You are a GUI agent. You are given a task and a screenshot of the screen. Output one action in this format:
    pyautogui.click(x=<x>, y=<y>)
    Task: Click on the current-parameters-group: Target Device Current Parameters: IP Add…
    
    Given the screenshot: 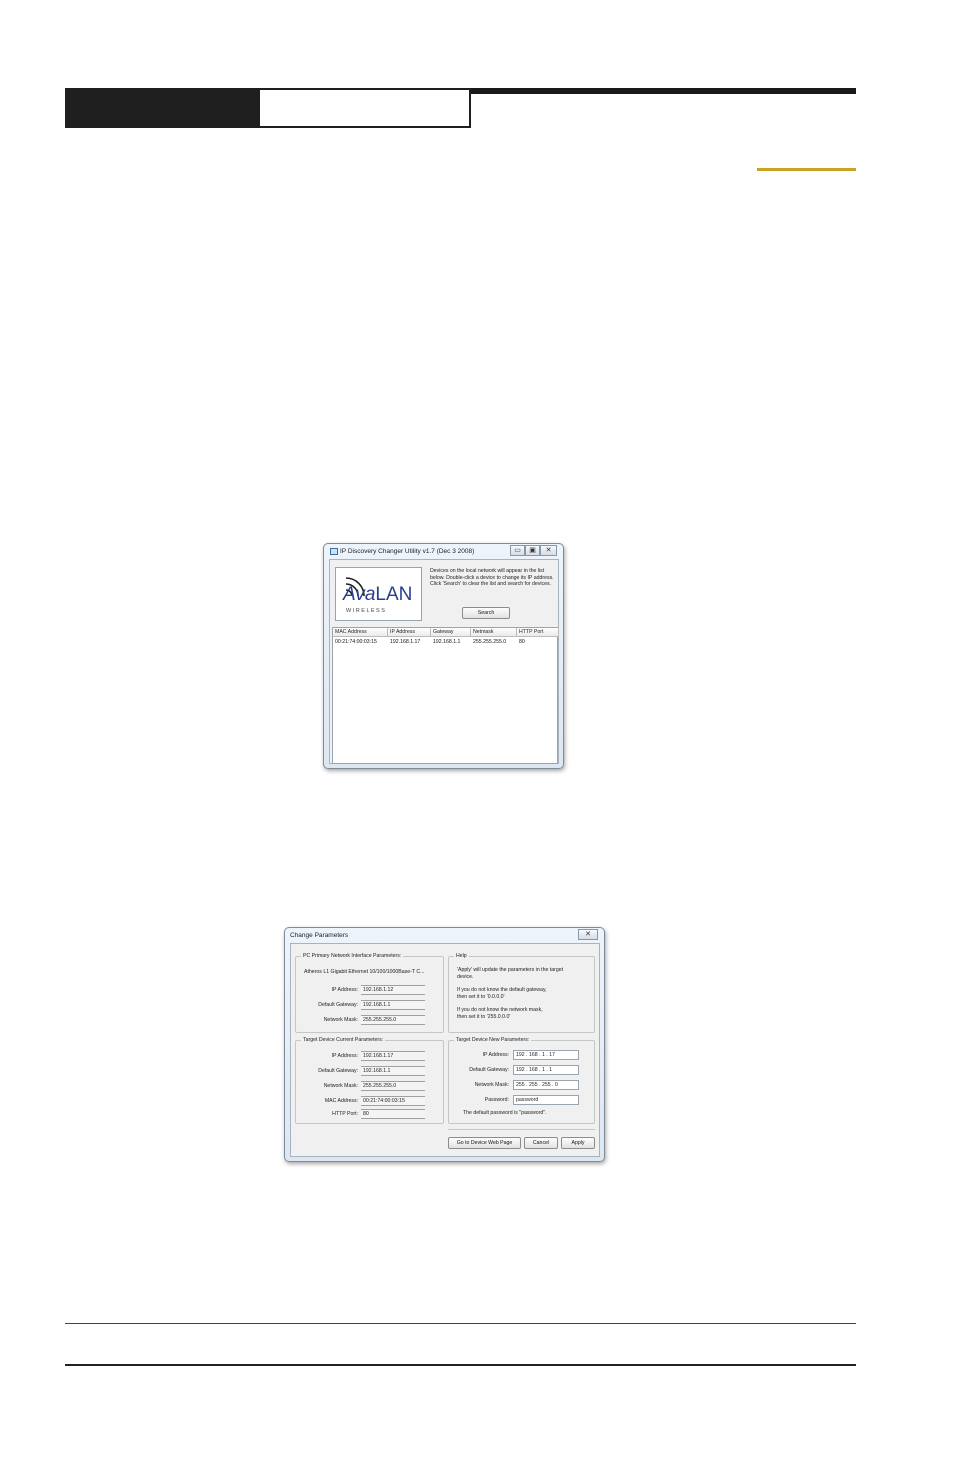 What is the action you would take?
    pyautogui.click(x=369, y=1080)
    